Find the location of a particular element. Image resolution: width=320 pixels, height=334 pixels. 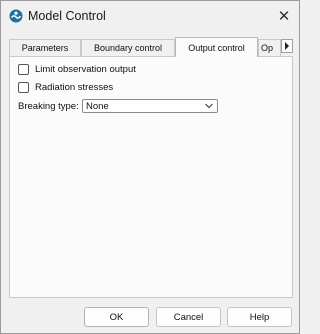

breaking-type-label: Breaking type: is located at coordinates (48, 106).